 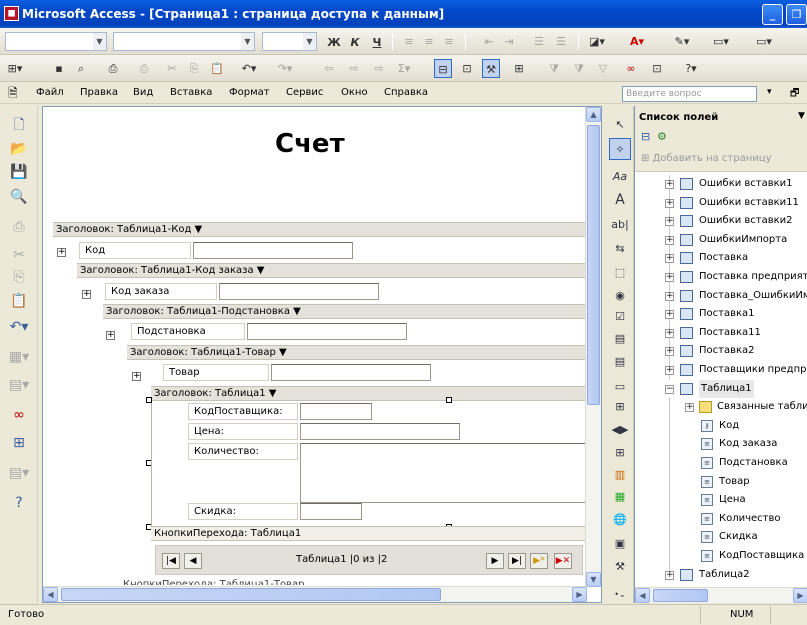 What do you see at coordinates (554, 68) in the screenshot?
I see `sort-icon: ⧩` at bounding box center [554, 68].